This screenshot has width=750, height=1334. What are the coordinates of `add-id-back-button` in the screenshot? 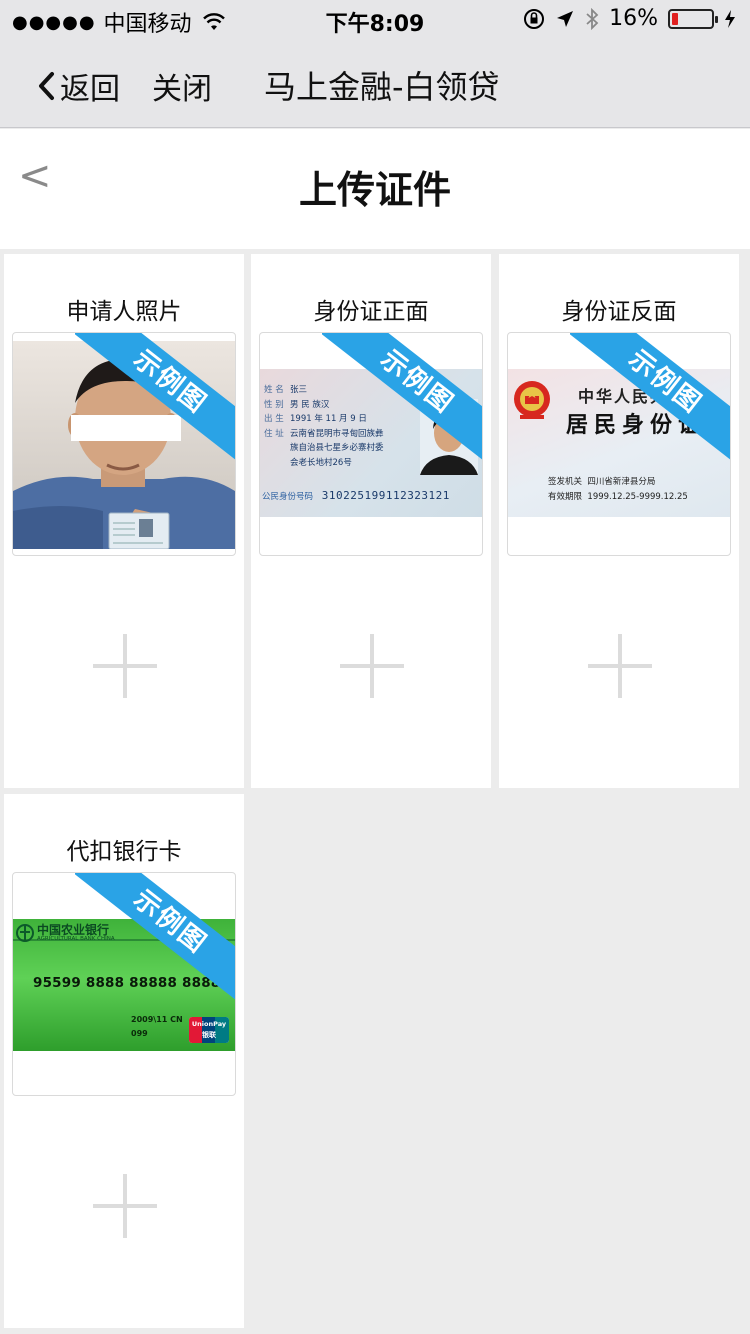 It's located at (620, 666).